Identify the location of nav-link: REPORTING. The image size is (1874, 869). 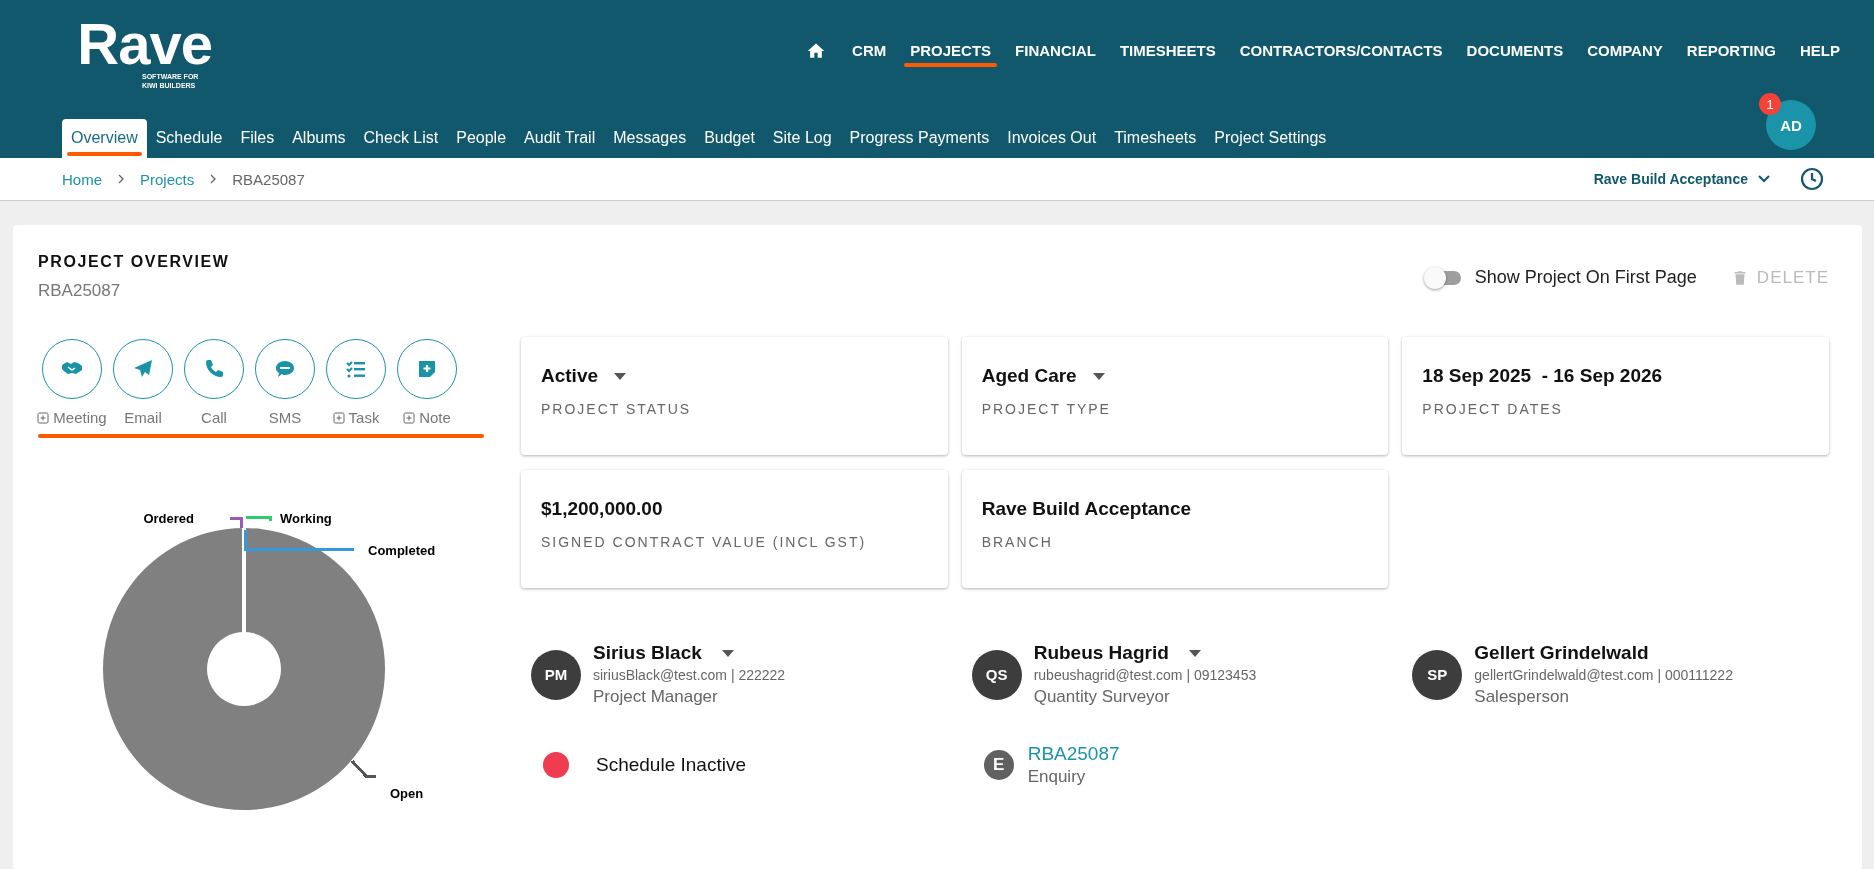
(1731, 50).